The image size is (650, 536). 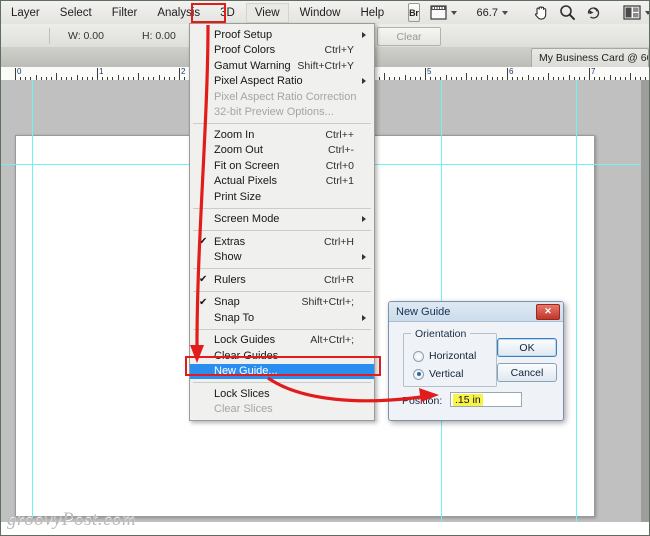 I want to click on menu-item-label: Snap To, so click(x=234, y=317).